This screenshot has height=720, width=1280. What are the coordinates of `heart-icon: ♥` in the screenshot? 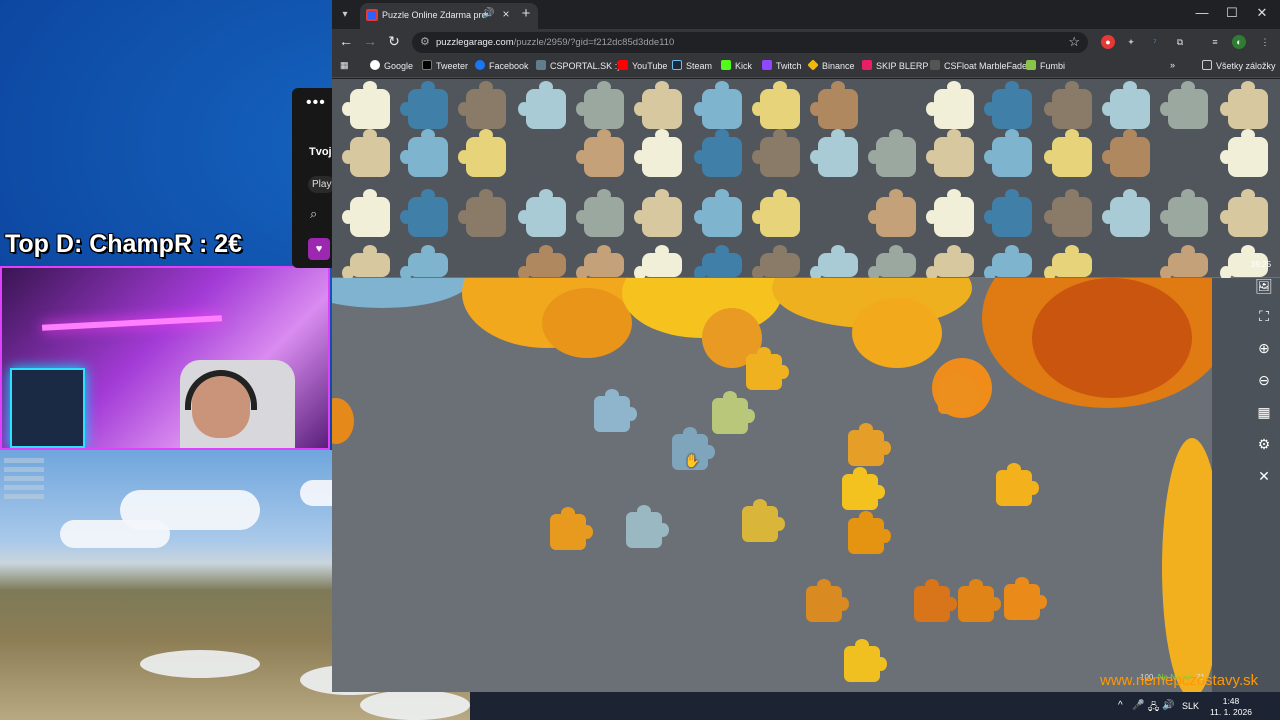 It's located at (319, 249).